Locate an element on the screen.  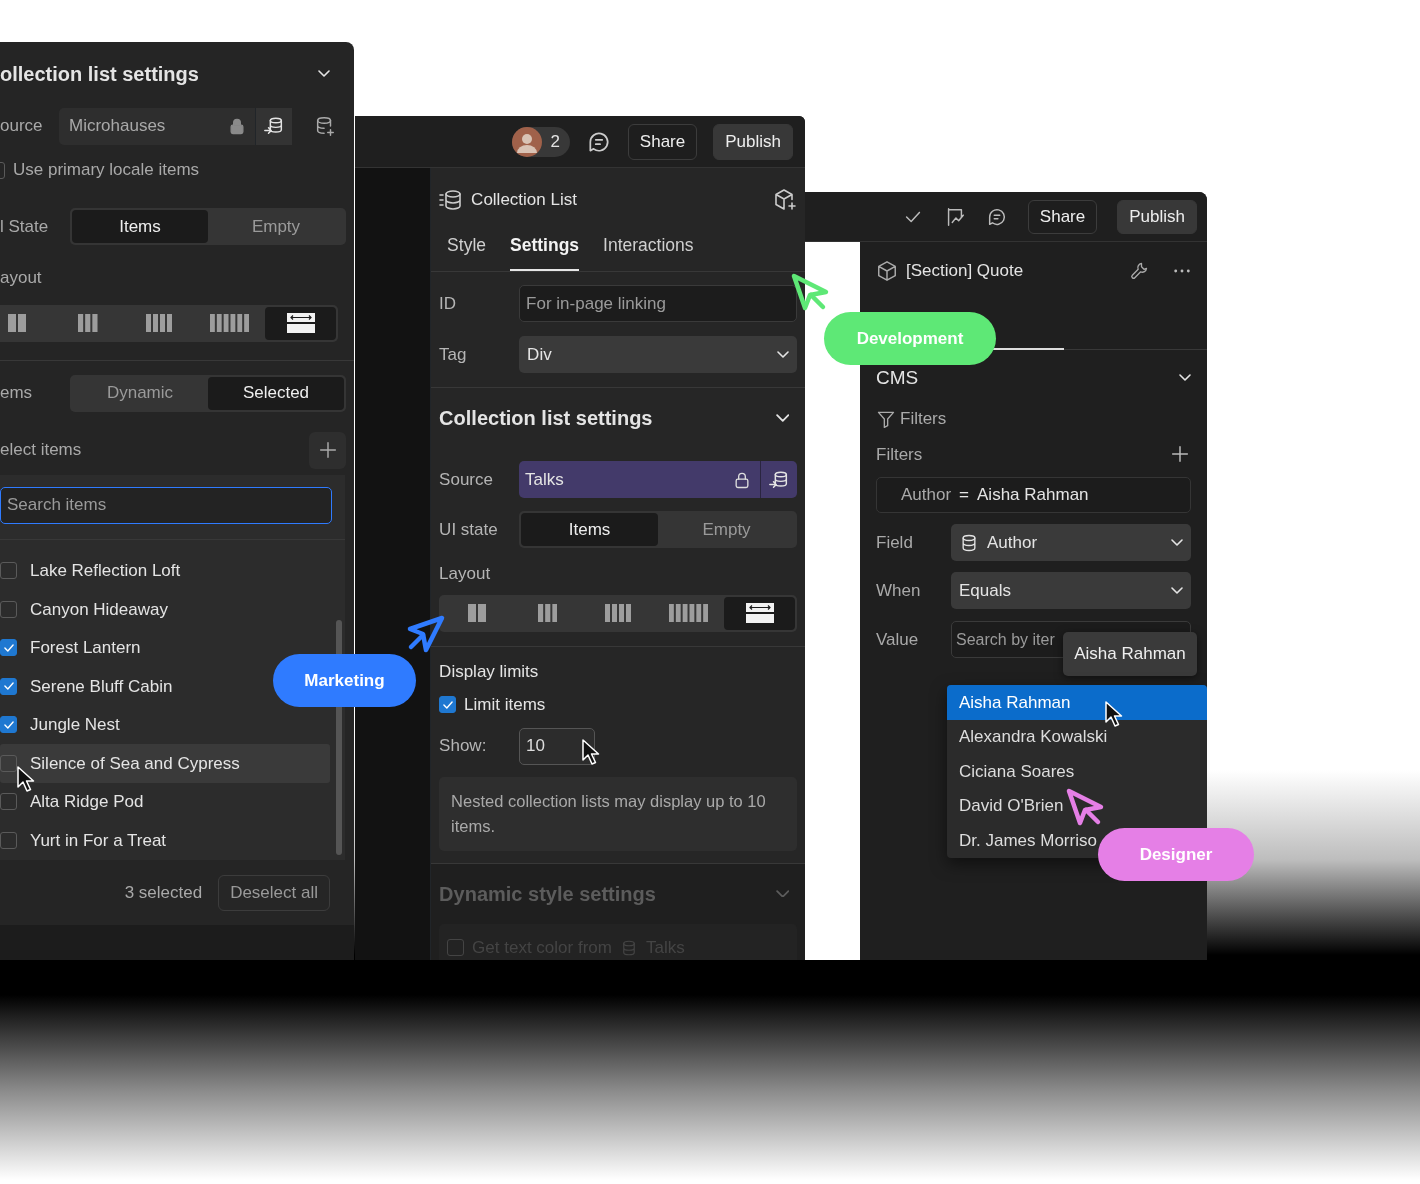
field-label: Value is located at coordinates (898, 639).